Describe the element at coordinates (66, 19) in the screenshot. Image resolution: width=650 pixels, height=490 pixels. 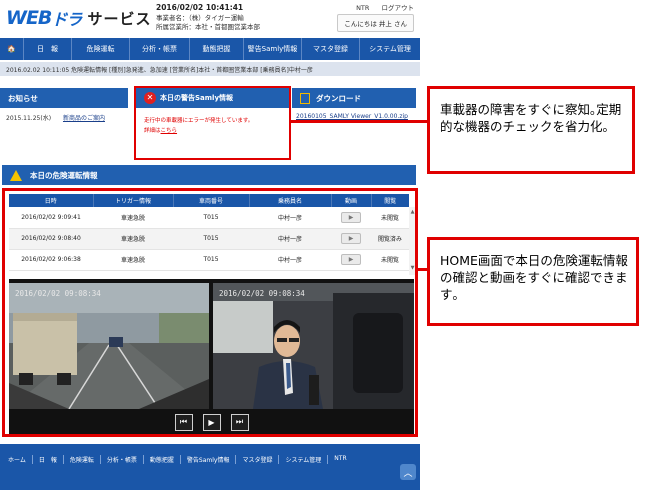
I see `logo-dora-text: ドラ` at that location.